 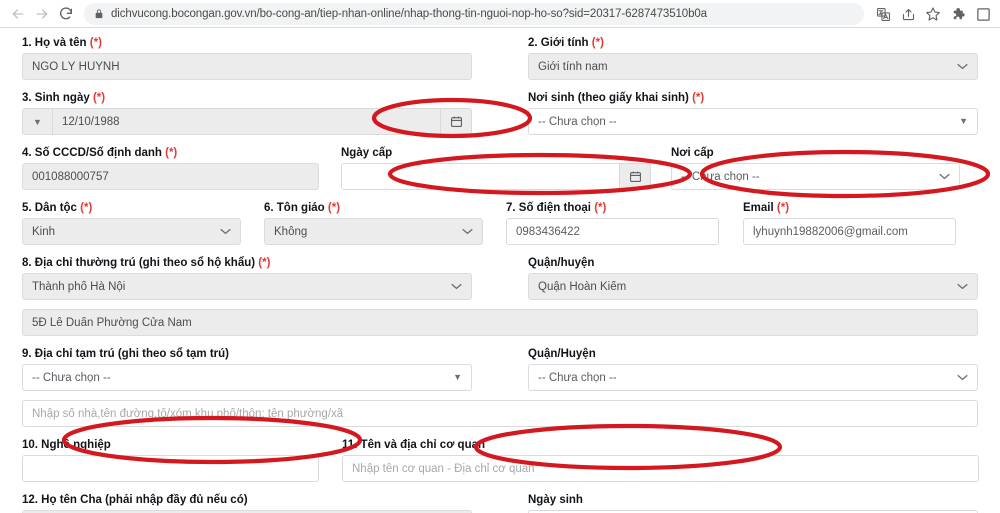 I want to click on field-occupation: 10. Nghề nghiệp, so click(x=170, y=460).